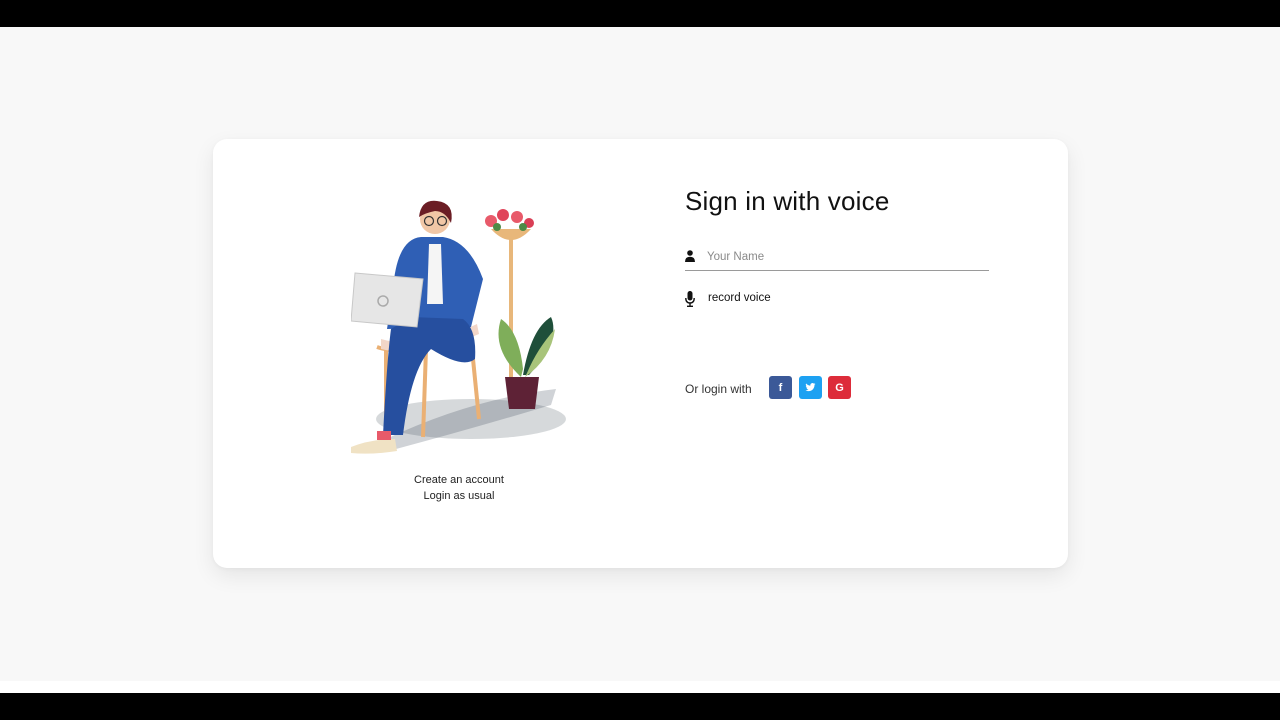  I want to click on google-login-button: G, so click(839, 387).